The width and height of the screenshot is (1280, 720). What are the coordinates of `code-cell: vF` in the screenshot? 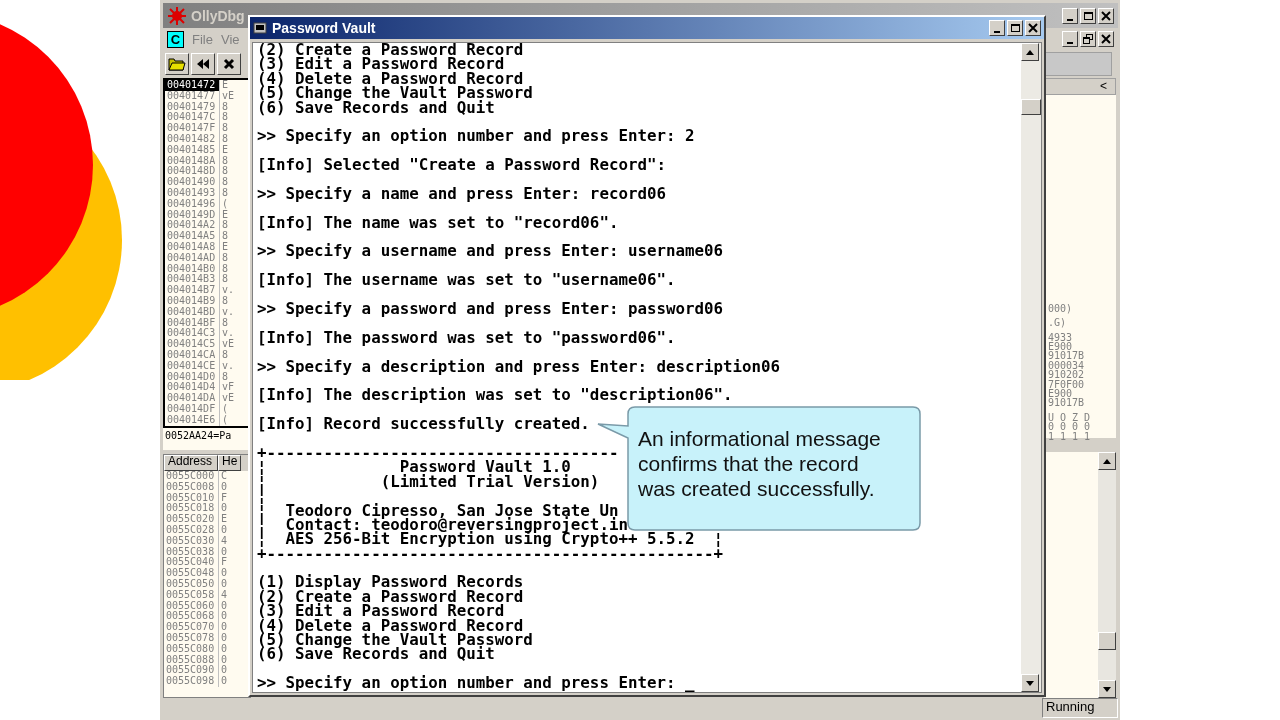 It's located at (227, 388).